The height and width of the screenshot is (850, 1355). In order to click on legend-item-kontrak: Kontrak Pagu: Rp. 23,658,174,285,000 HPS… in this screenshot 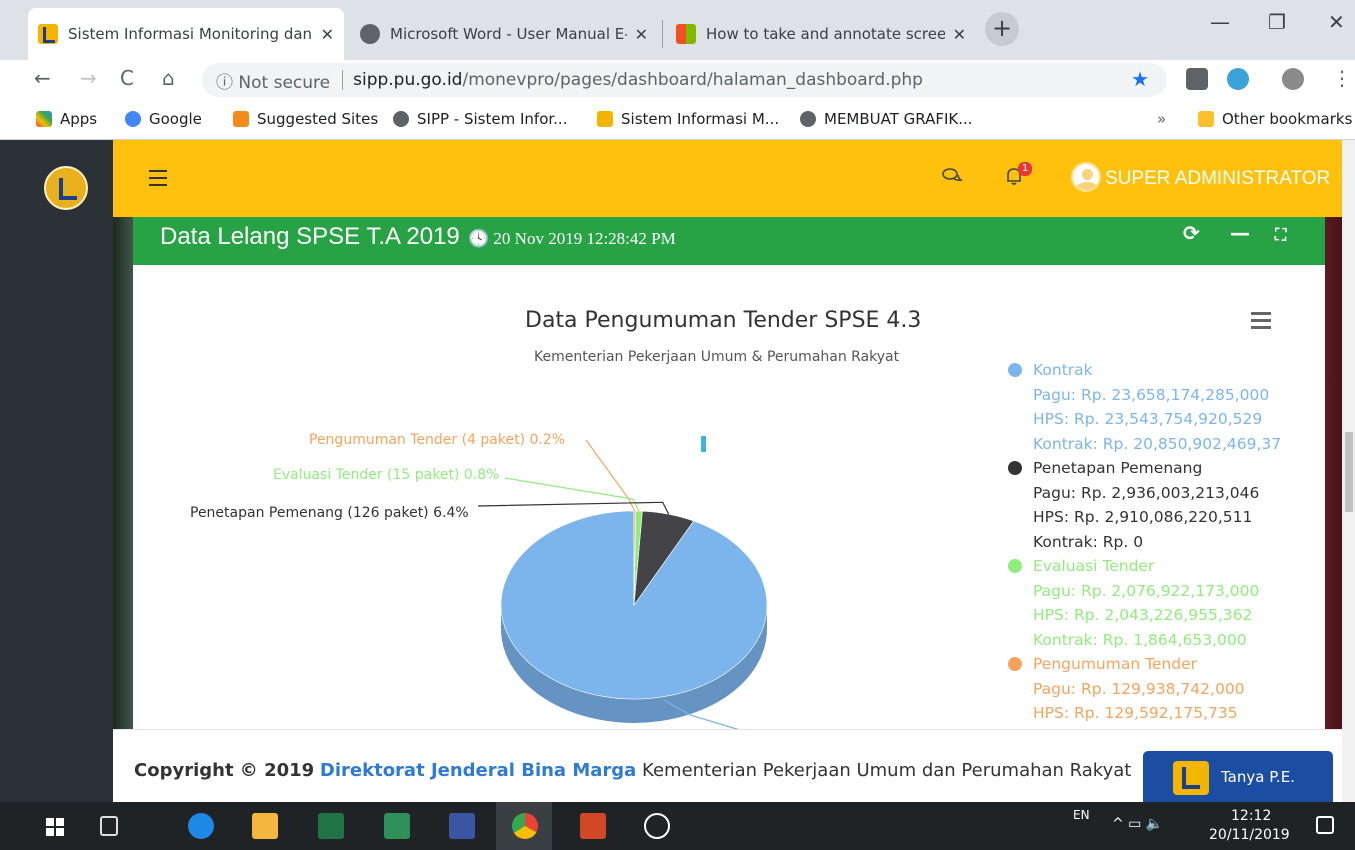, I will do `click(1150, 407)`.